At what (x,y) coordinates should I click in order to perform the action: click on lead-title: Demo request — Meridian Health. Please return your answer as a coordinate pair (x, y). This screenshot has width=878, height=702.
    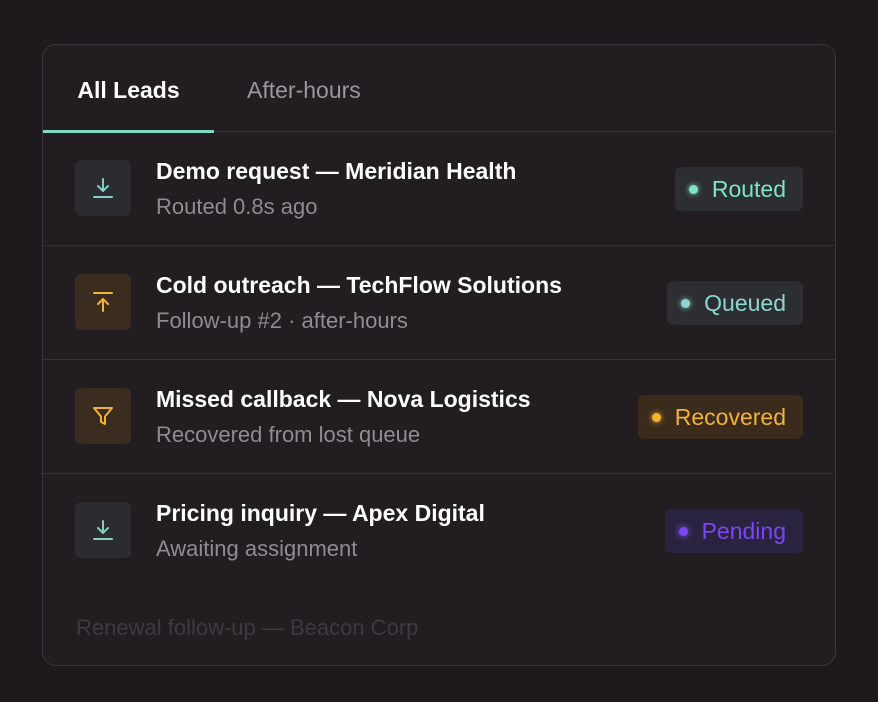
    Looking at the image, I should click on (336, 171).